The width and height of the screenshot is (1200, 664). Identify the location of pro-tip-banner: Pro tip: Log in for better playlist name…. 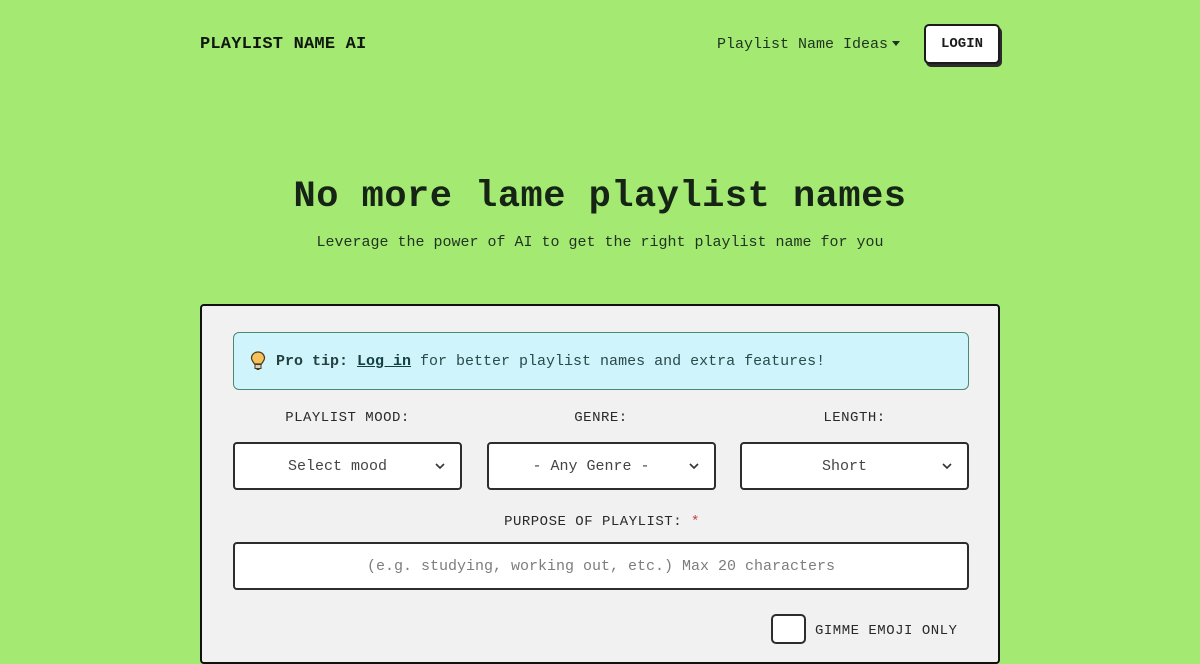
(601, 361).